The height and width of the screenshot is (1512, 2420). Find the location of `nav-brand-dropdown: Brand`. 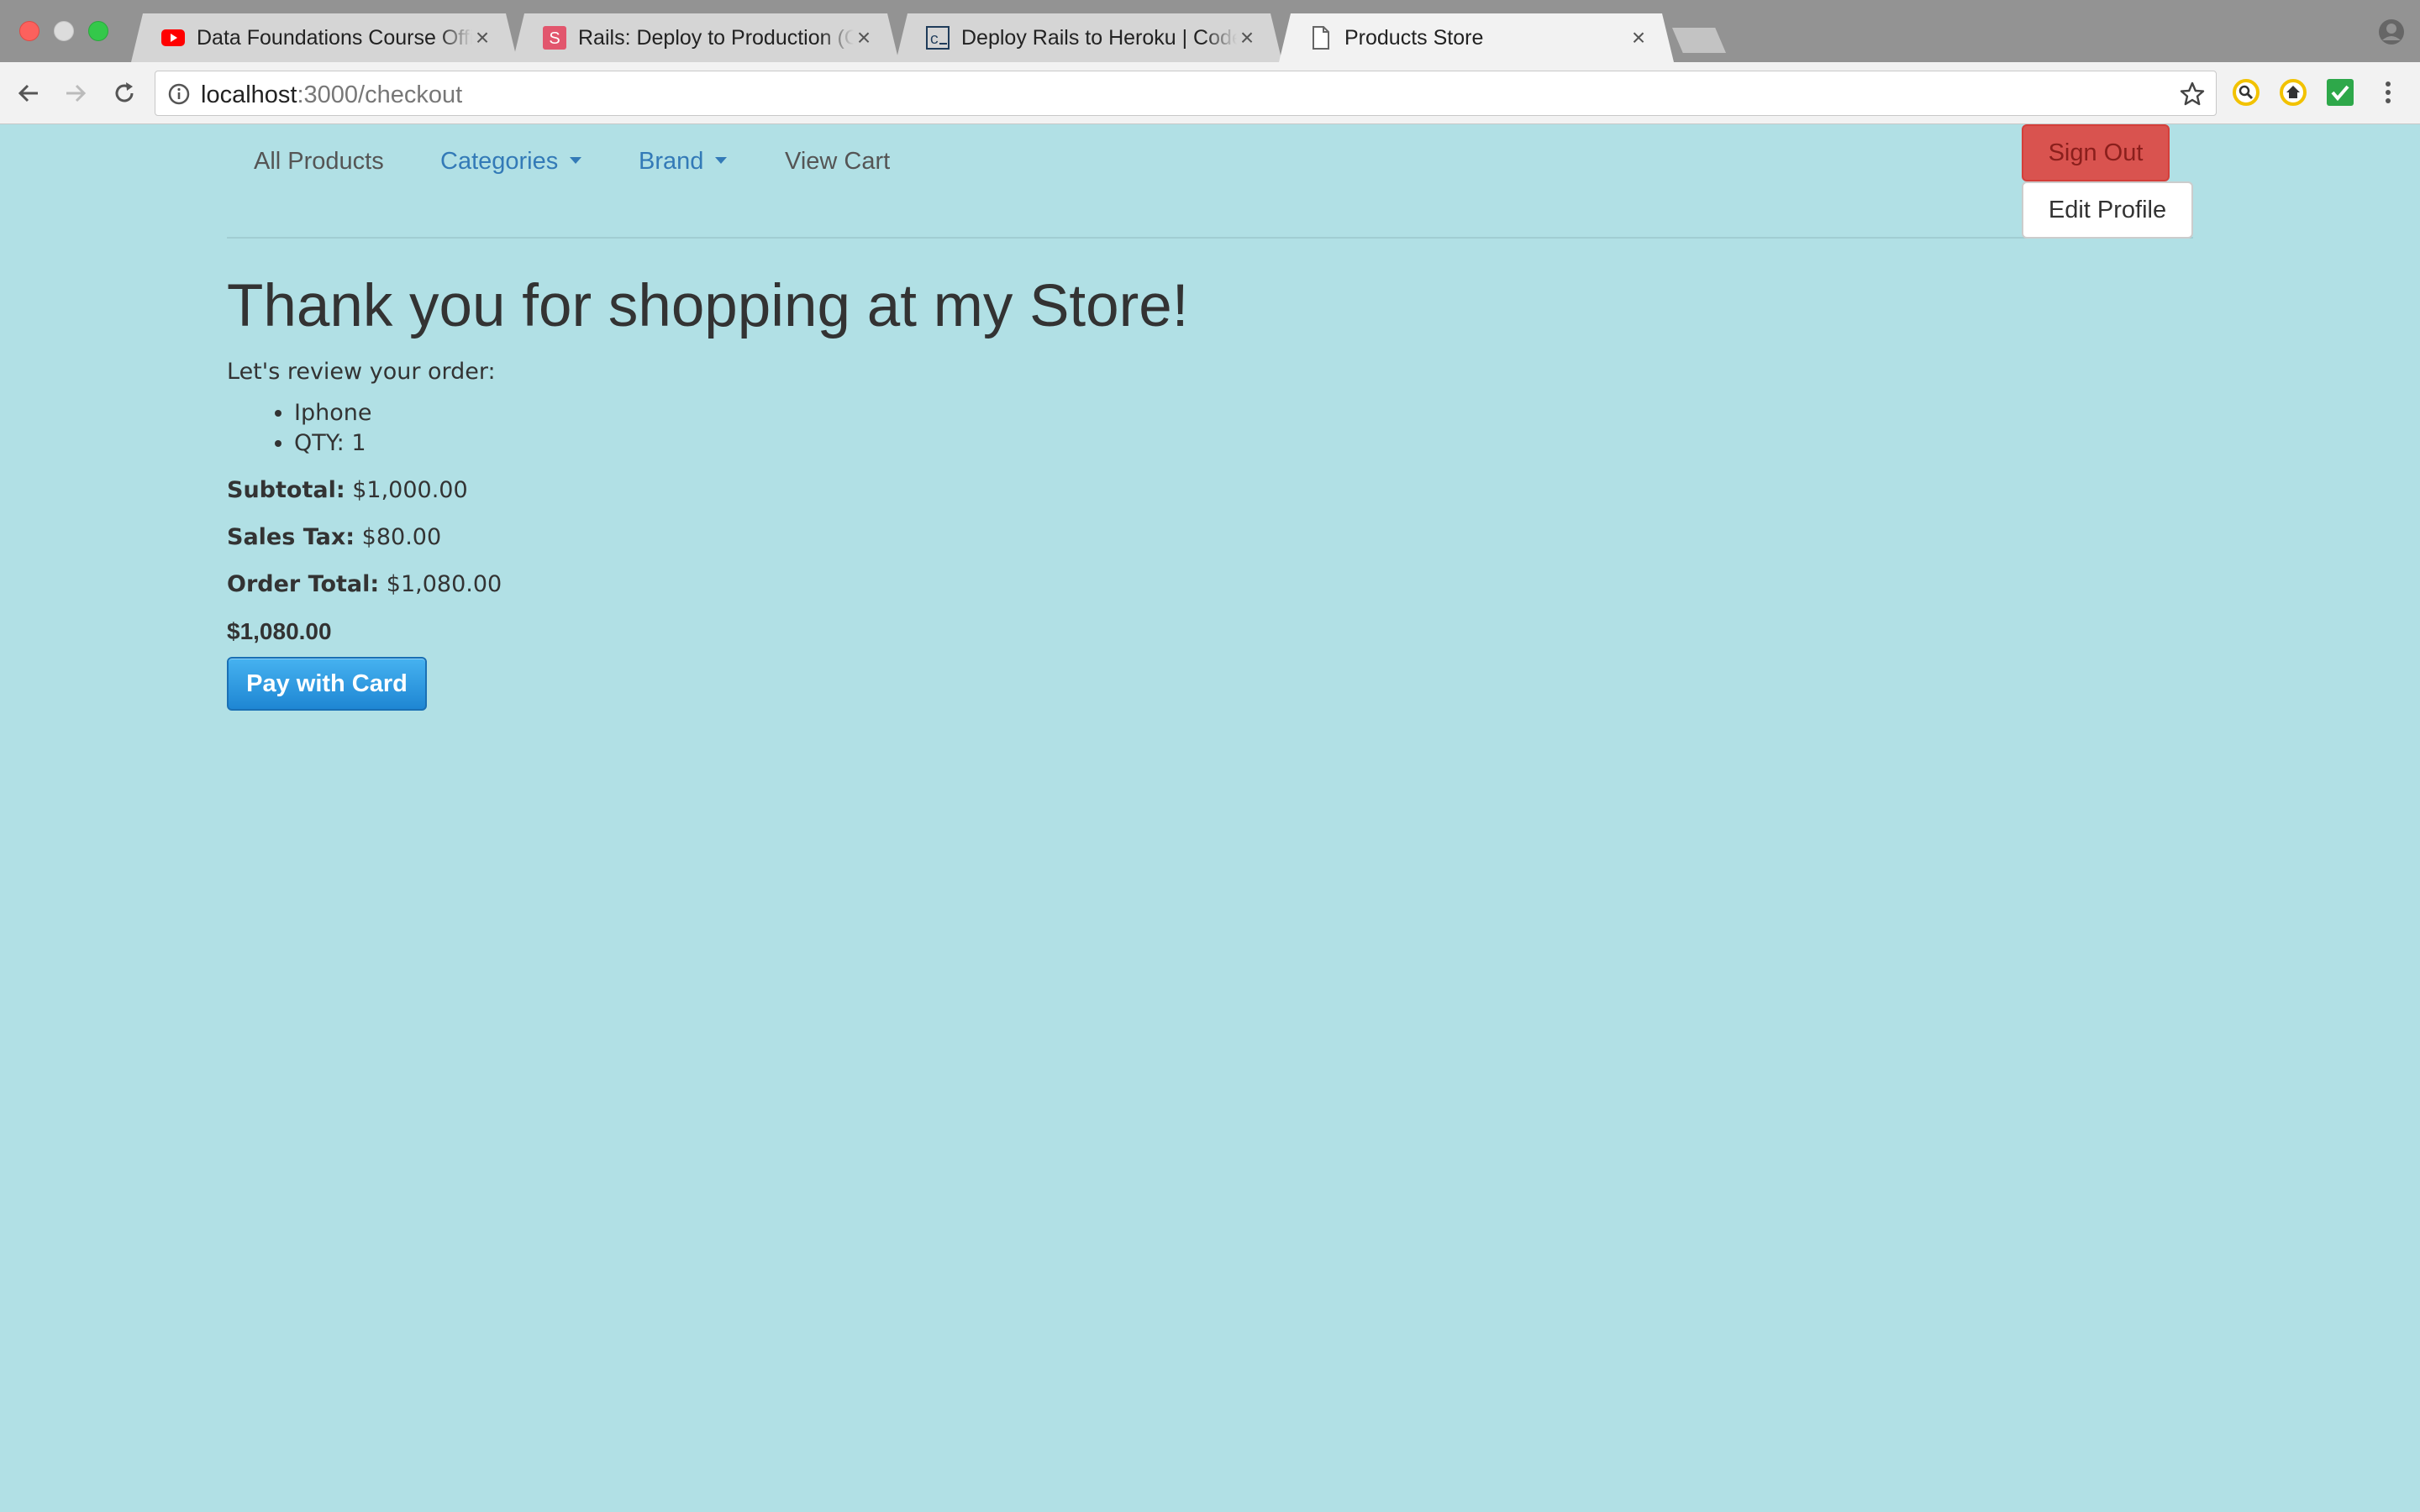

nav-brand-dropdown: Brand is located at coordinates (683, 161).